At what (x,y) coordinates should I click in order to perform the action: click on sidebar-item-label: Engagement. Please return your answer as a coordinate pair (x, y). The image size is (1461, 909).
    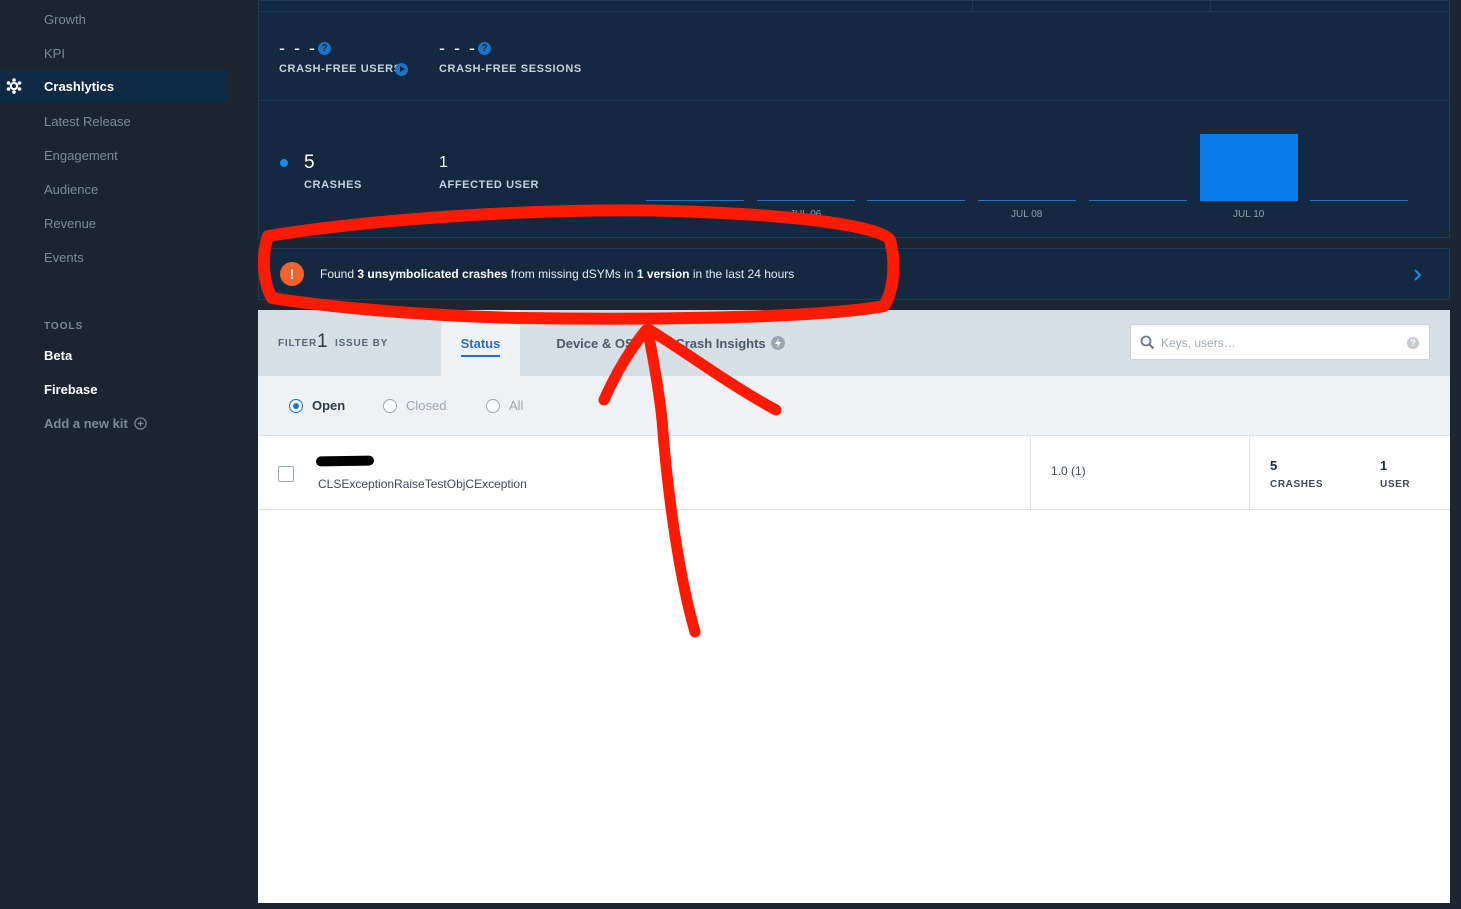
    Looking at the image, I should click on (81, 155).